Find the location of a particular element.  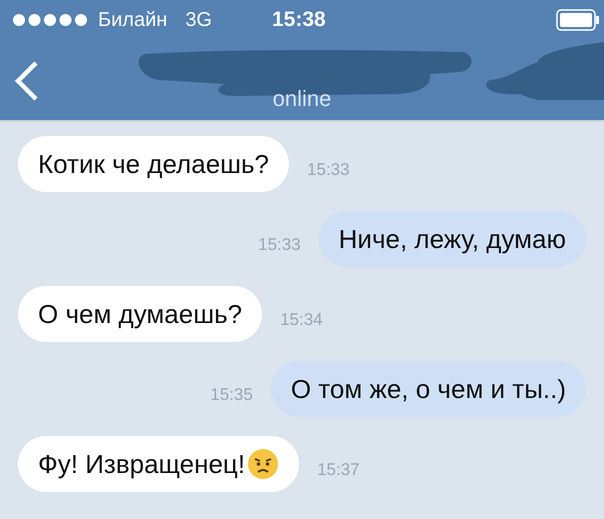

message-time: 15:37 is located at coordinates (338, 470).